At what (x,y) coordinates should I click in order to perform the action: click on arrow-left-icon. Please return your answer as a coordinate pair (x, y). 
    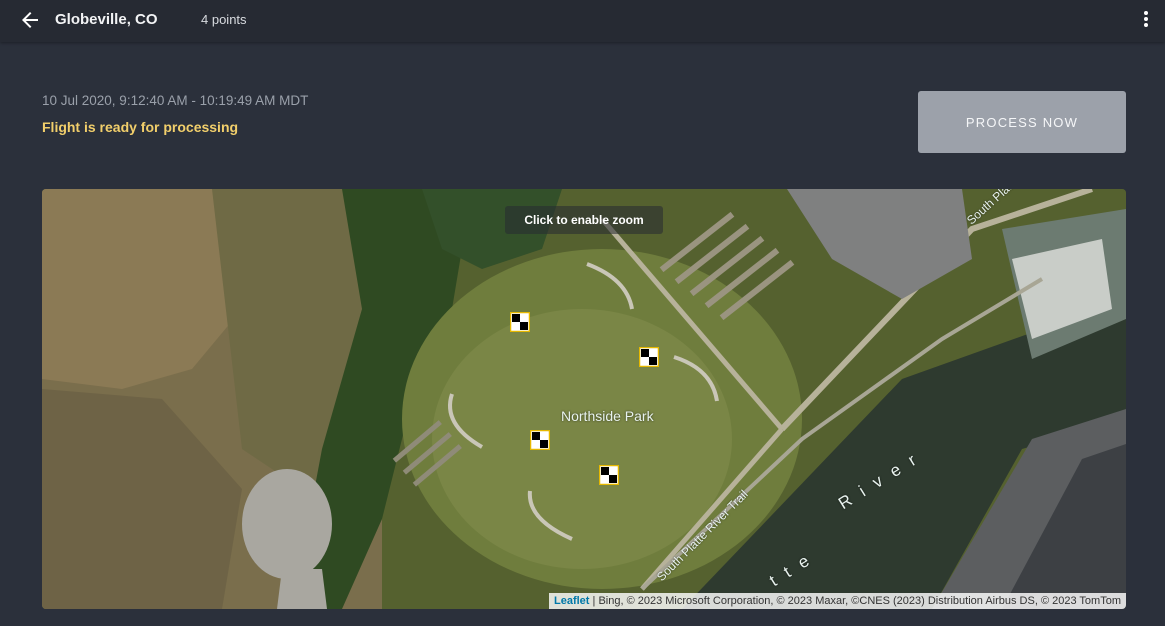
    Looking at the image, I should click on (30, 20).